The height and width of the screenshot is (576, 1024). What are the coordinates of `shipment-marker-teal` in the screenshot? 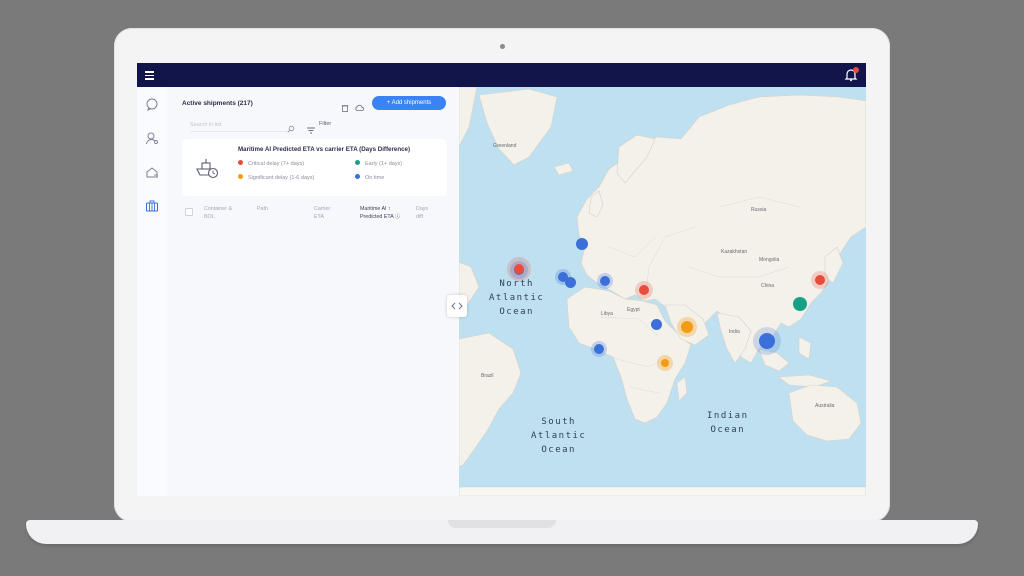 It's located at (800, 304).